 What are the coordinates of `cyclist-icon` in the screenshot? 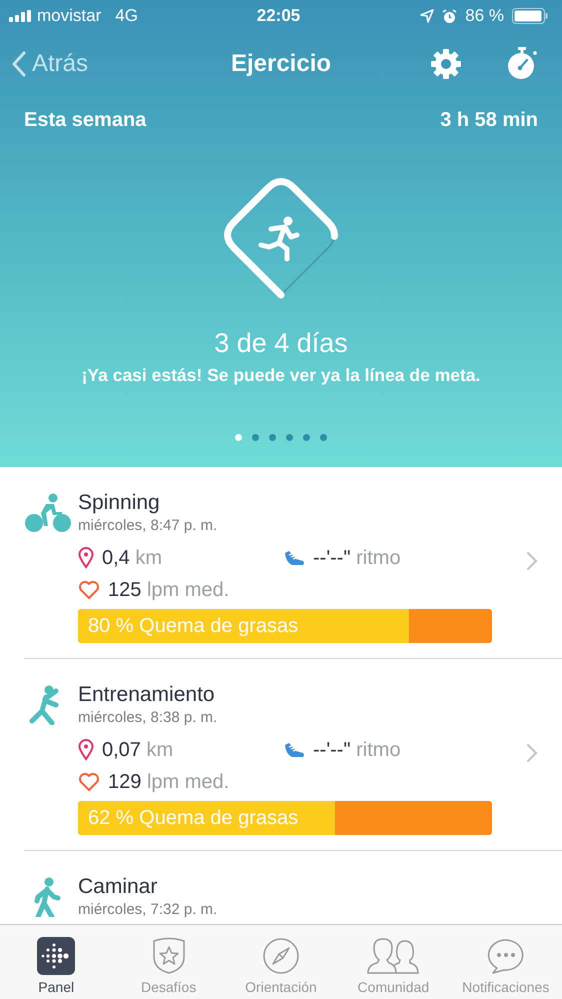 It's located at (48, 513).